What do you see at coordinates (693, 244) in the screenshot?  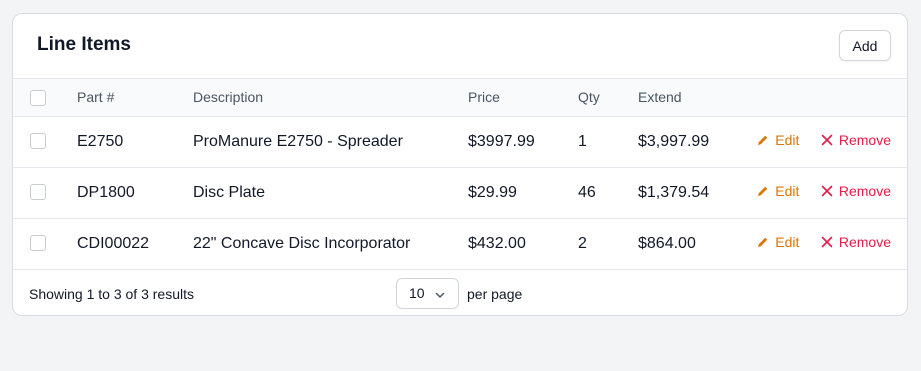 I see `cell-extend: $864.00` at bounding box center [693, 244].